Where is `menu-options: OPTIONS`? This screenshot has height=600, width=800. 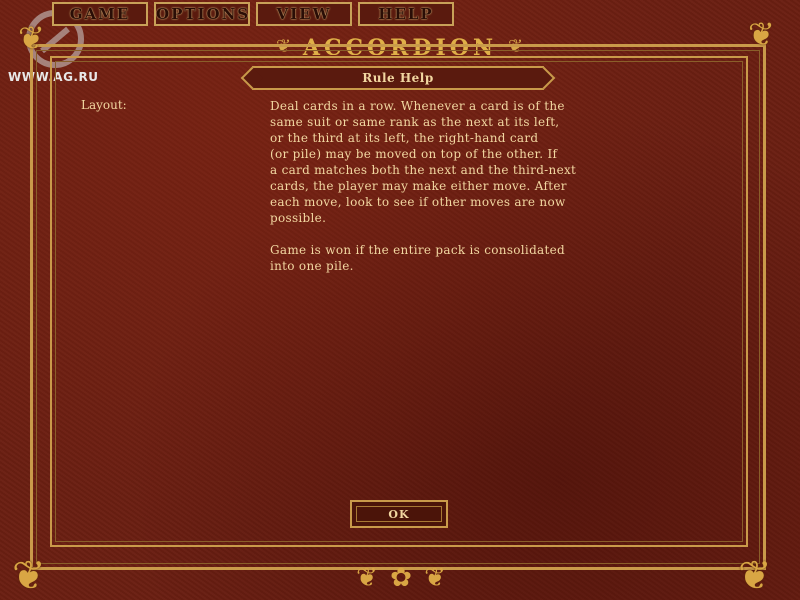 menu-options: OPTIONS is located at coordinates (202, 14).